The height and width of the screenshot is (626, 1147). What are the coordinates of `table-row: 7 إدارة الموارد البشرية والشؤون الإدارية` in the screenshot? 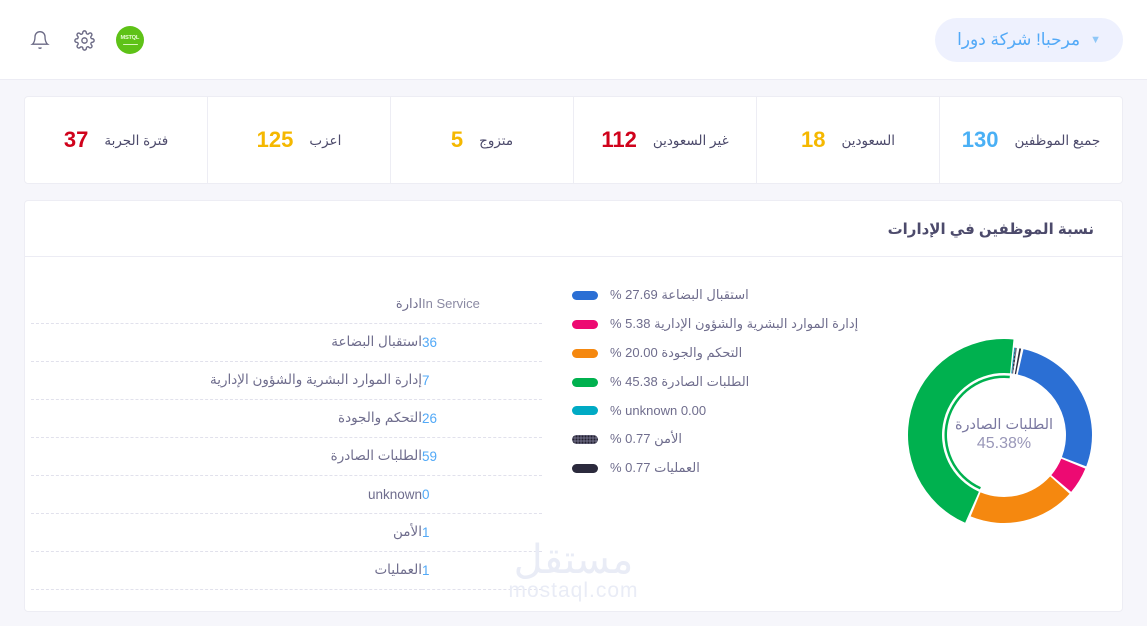 It's located at (286, 380).